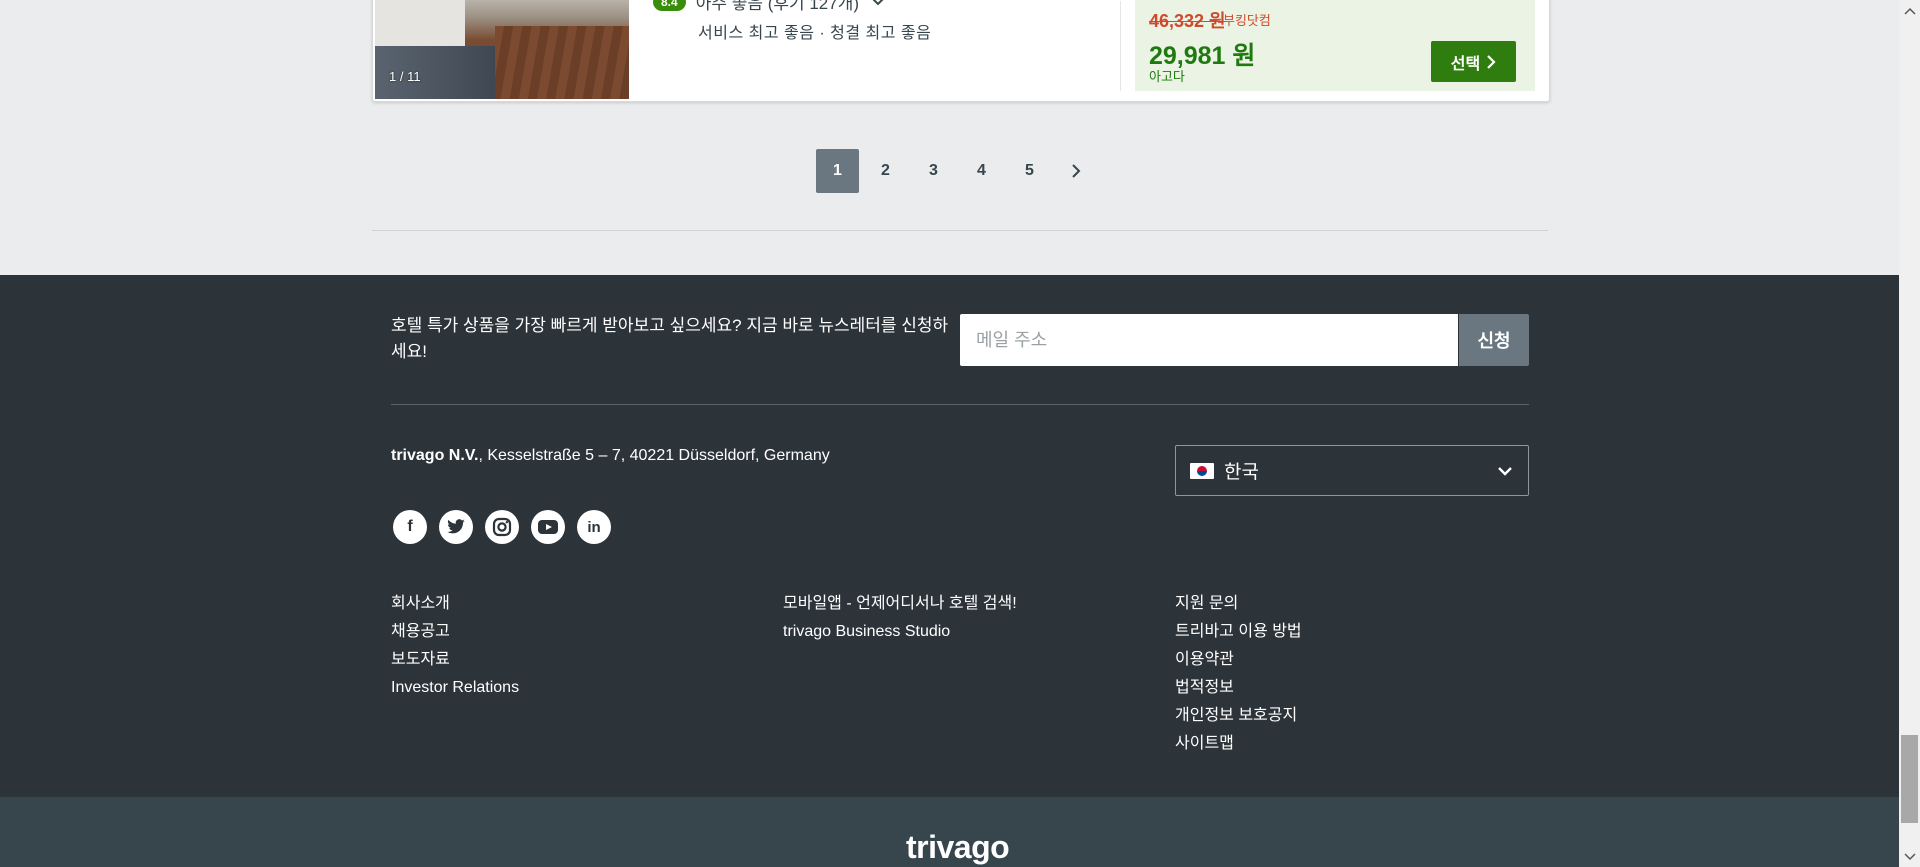 Image resolution: width=1920 pixels, height=867 pixels. Describe the element at coordinates (933, 171) in the screenshot. I see `page-3-button: 3` at that location.